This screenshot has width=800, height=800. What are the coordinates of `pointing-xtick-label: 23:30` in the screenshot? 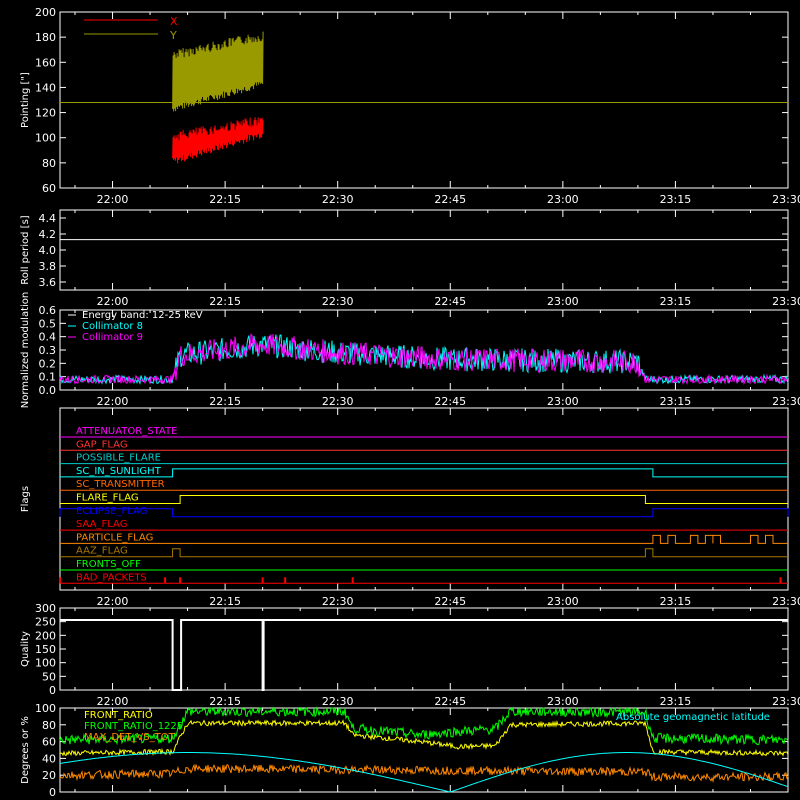 It's located at (786, 199).